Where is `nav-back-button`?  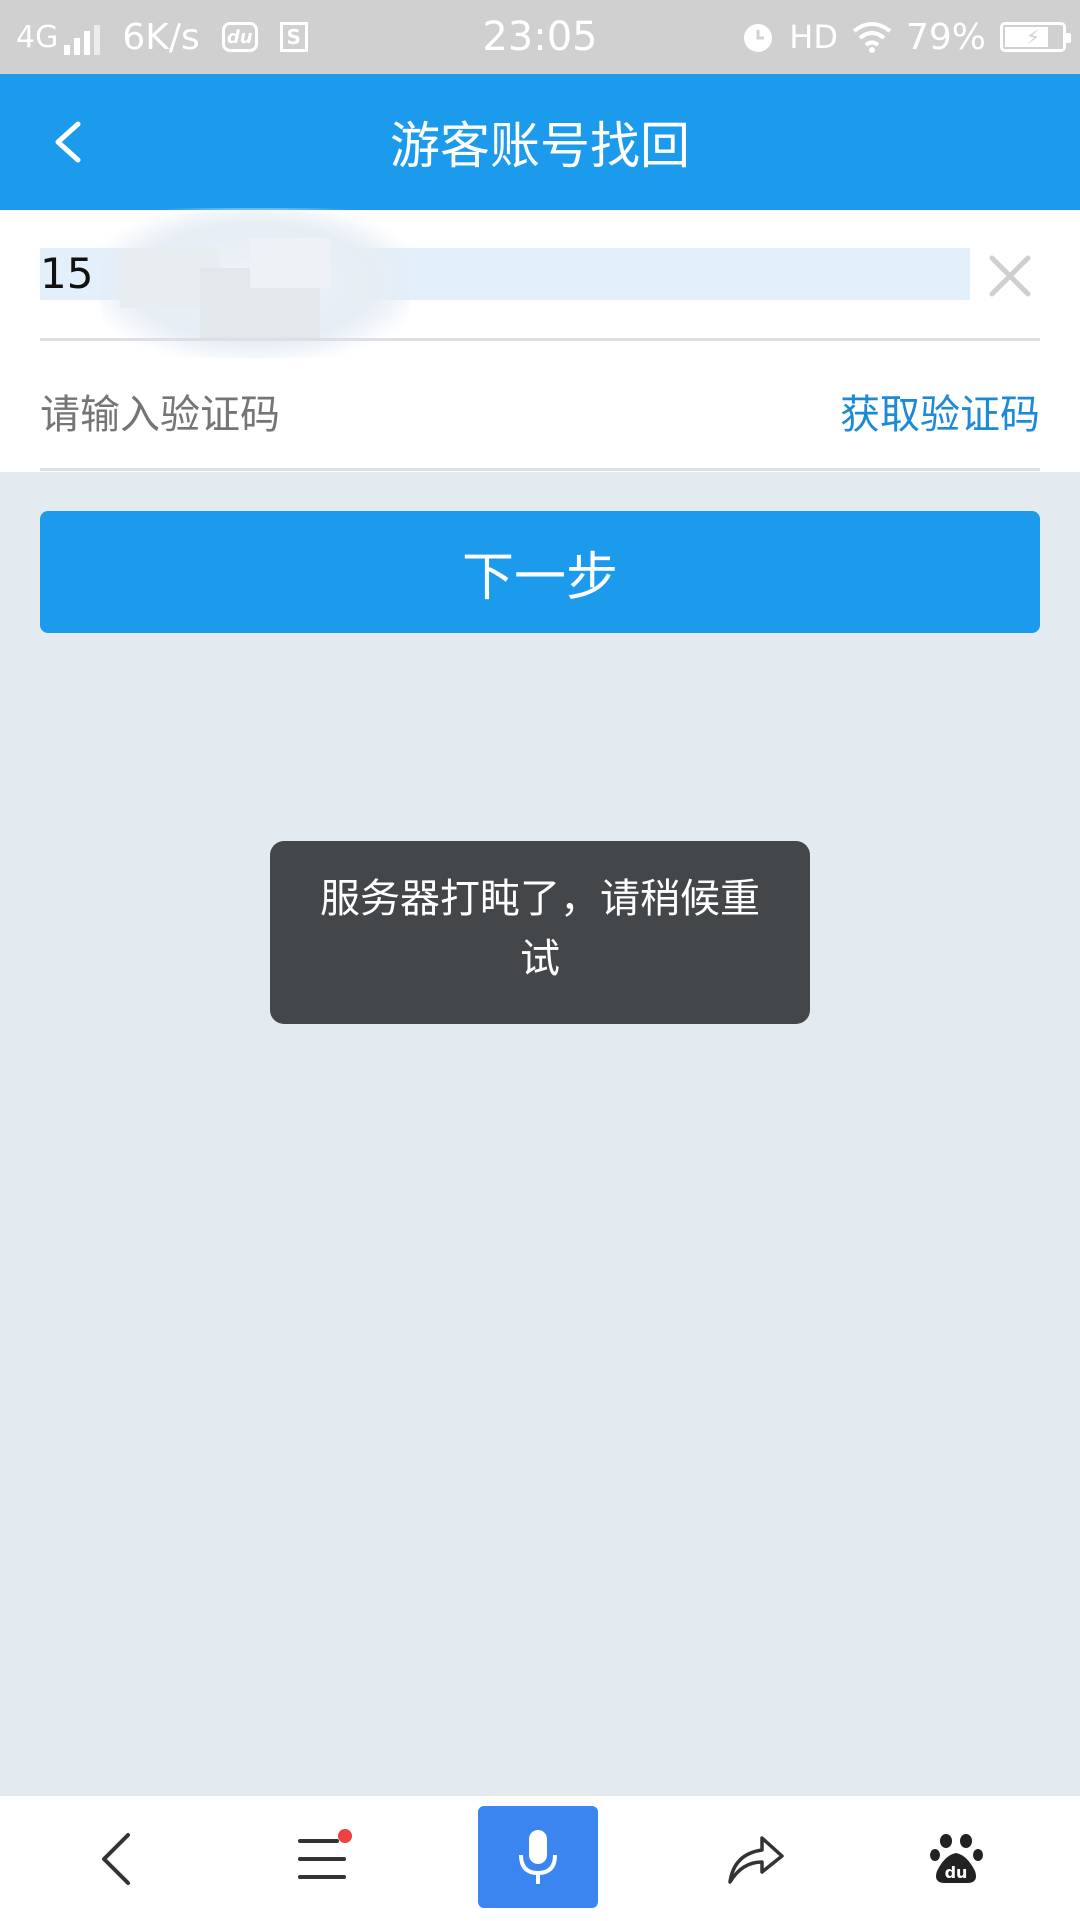 nav-back-button is located at coordinates (116, 1858).